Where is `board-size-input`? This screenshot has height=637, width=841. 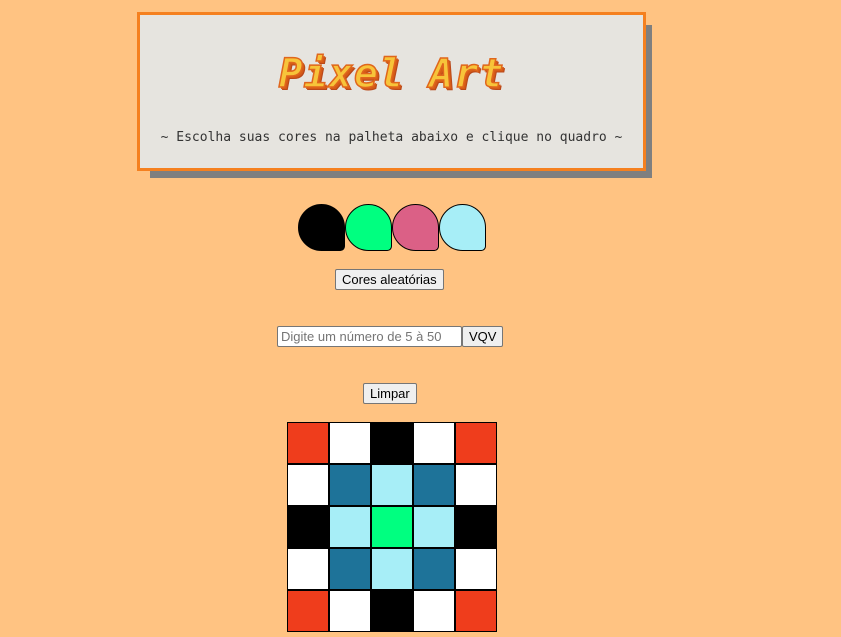
board-size-input is located at coordinates (369, 336).